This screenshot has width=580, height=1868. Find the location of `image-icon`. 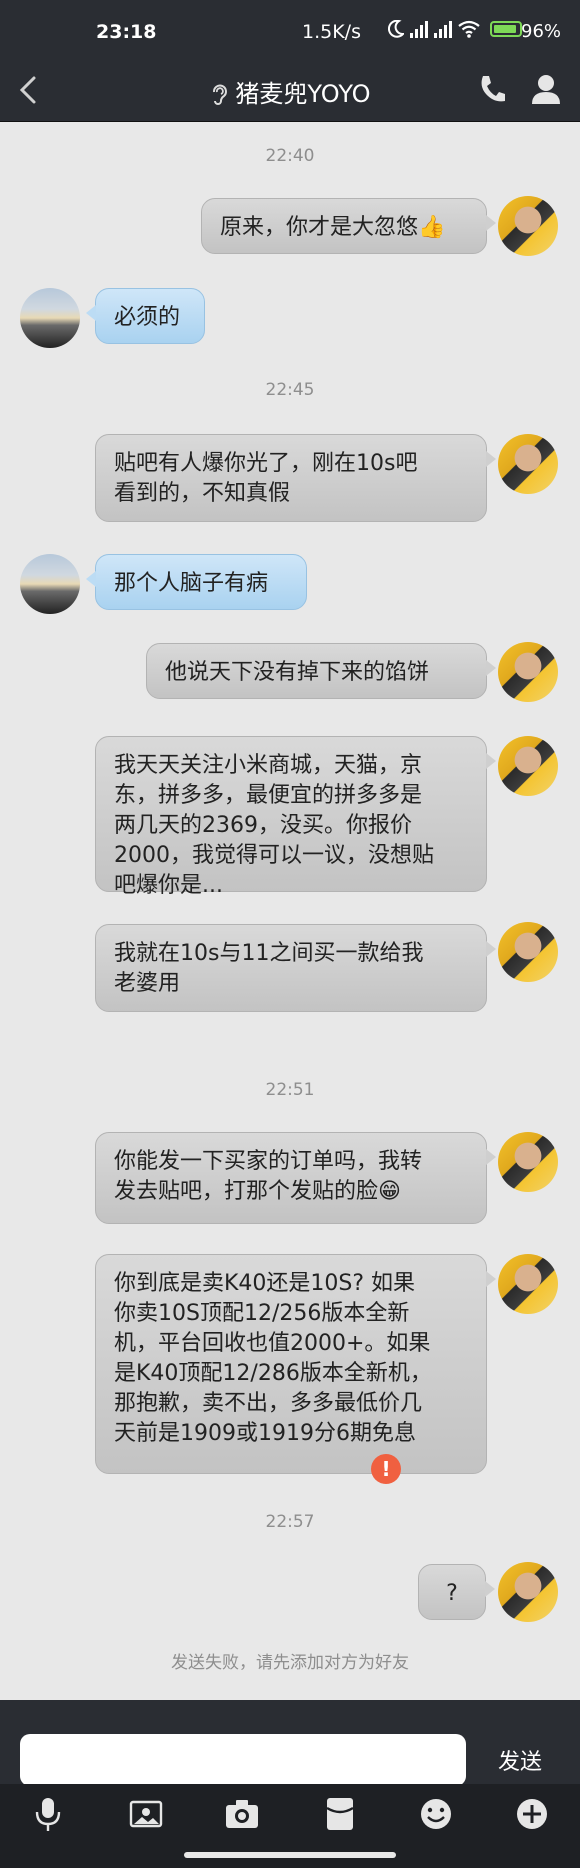

image-icon is located at coordinates (146, 1814).